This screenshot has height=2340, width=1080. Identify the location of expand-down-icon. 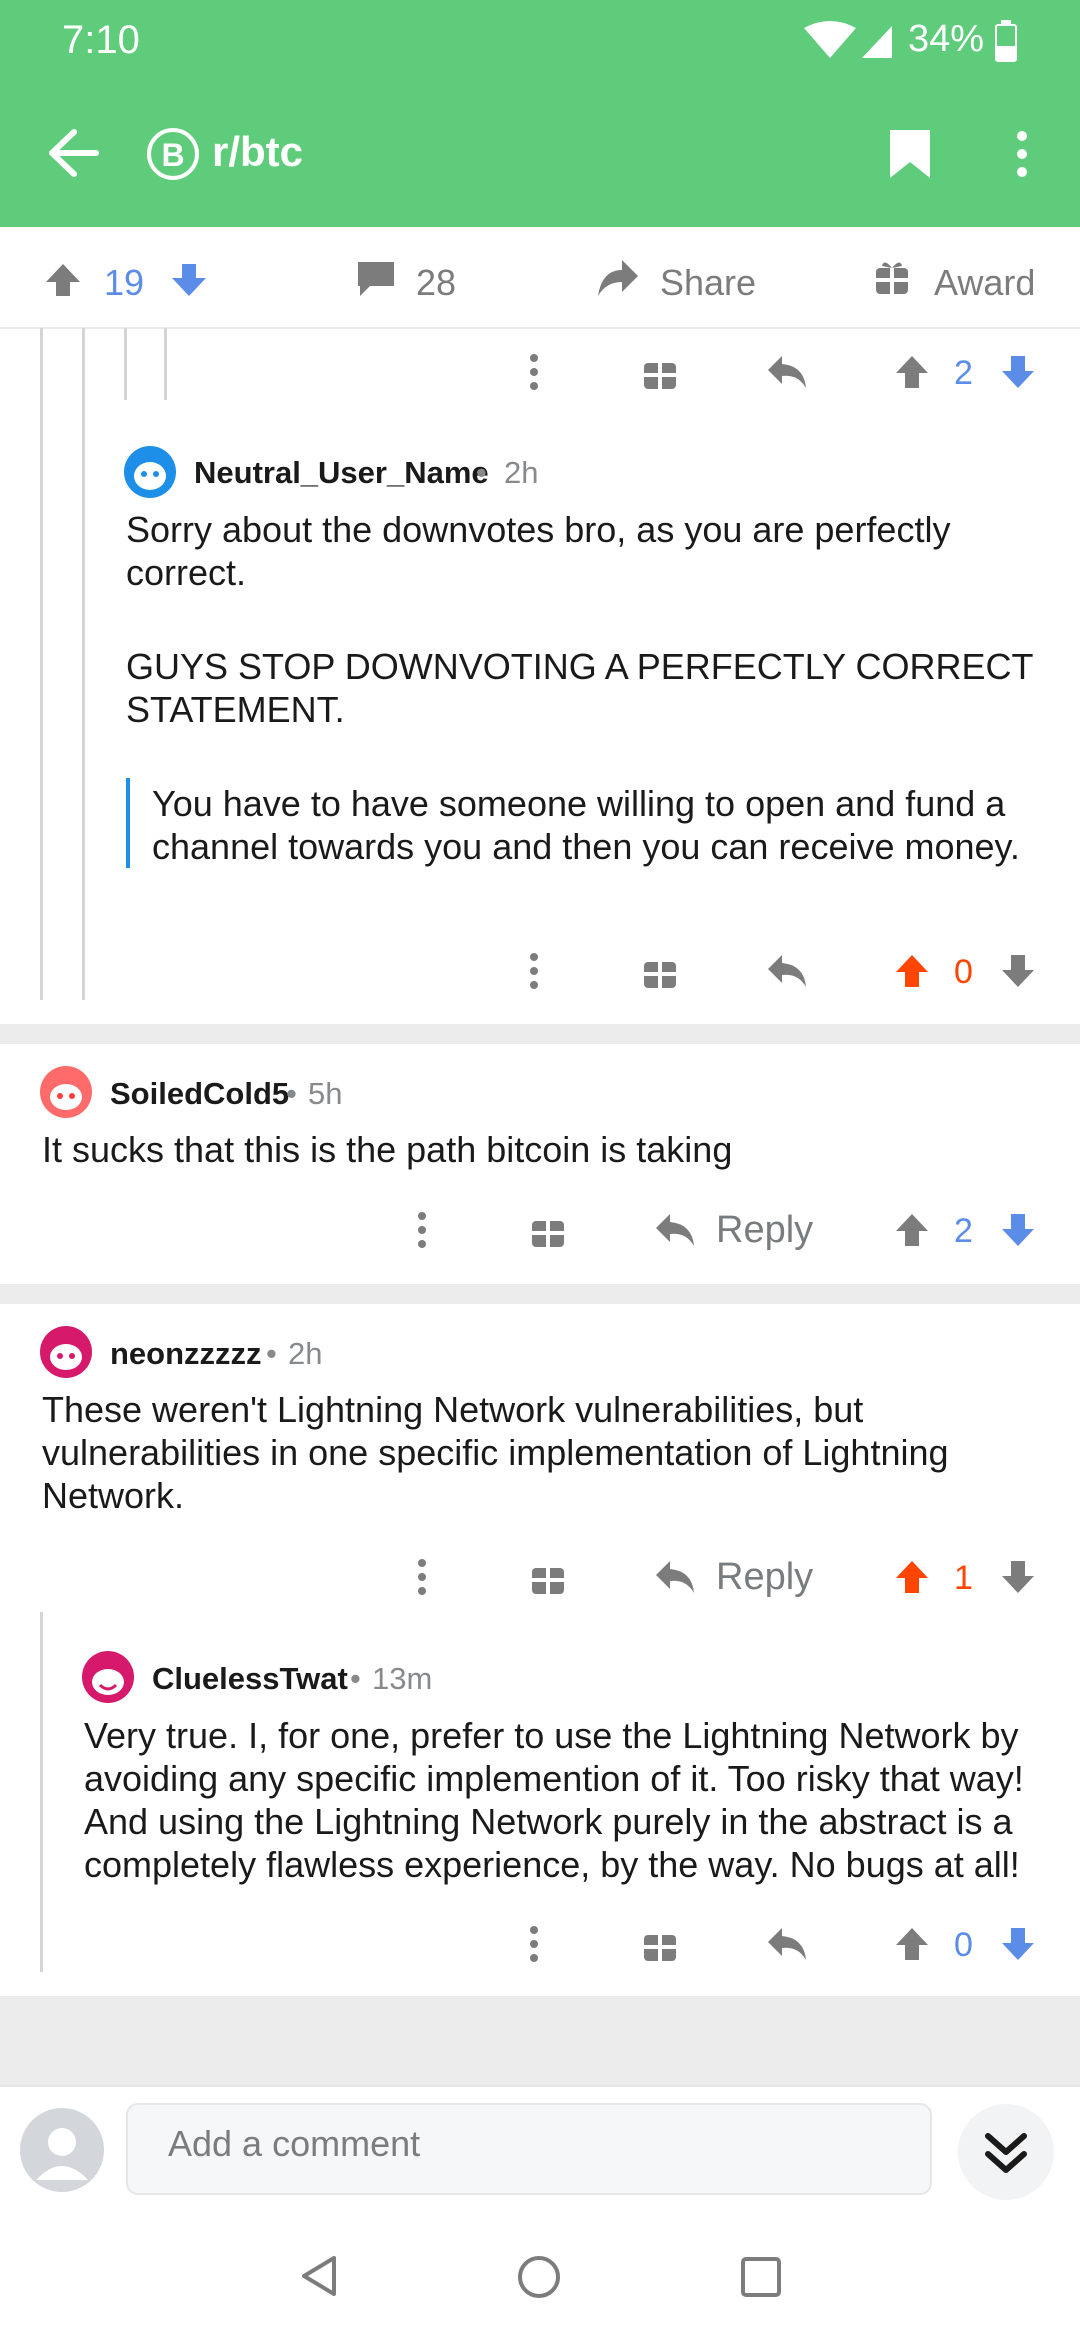
(1006, 2152).